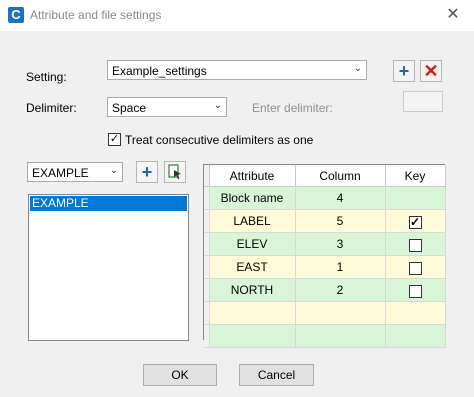  What do you see at coordinates (219, 140) in the screenshot?
I see `consecutive-label: Treat consecutive delimiters as one` at bounding box center [219, 140].